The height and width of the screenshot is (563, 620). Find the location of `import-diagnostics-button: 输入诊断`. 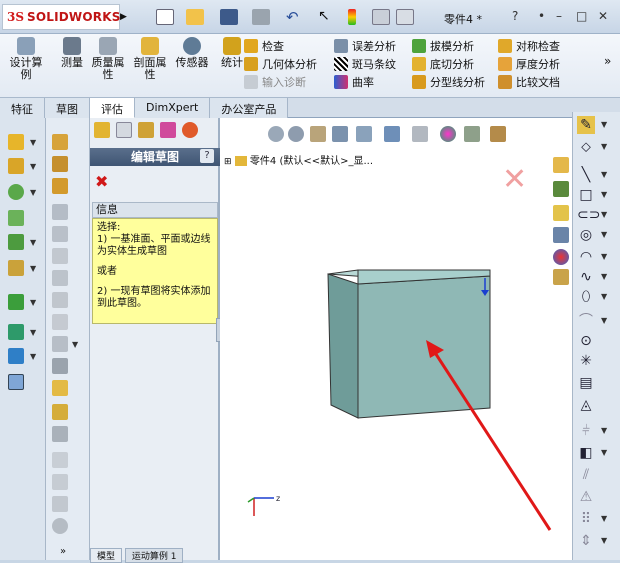

import-diagnostics-button: 输入诊断 is located at coordinates (289, 82).